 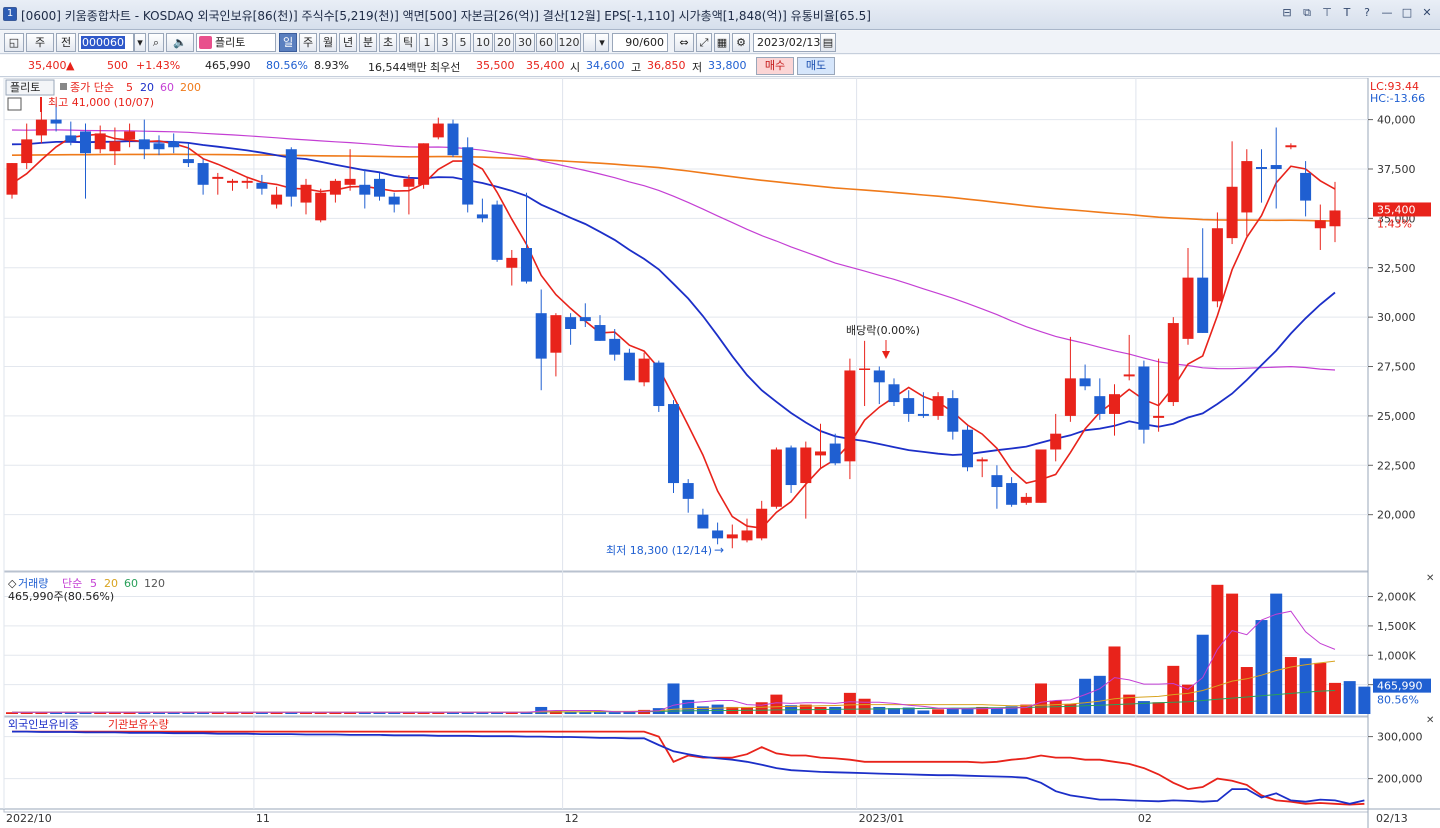 What do you see at coordinates (688, 768) in the screenshot?
I see `investor-pane` at bounding box center [688, 768].